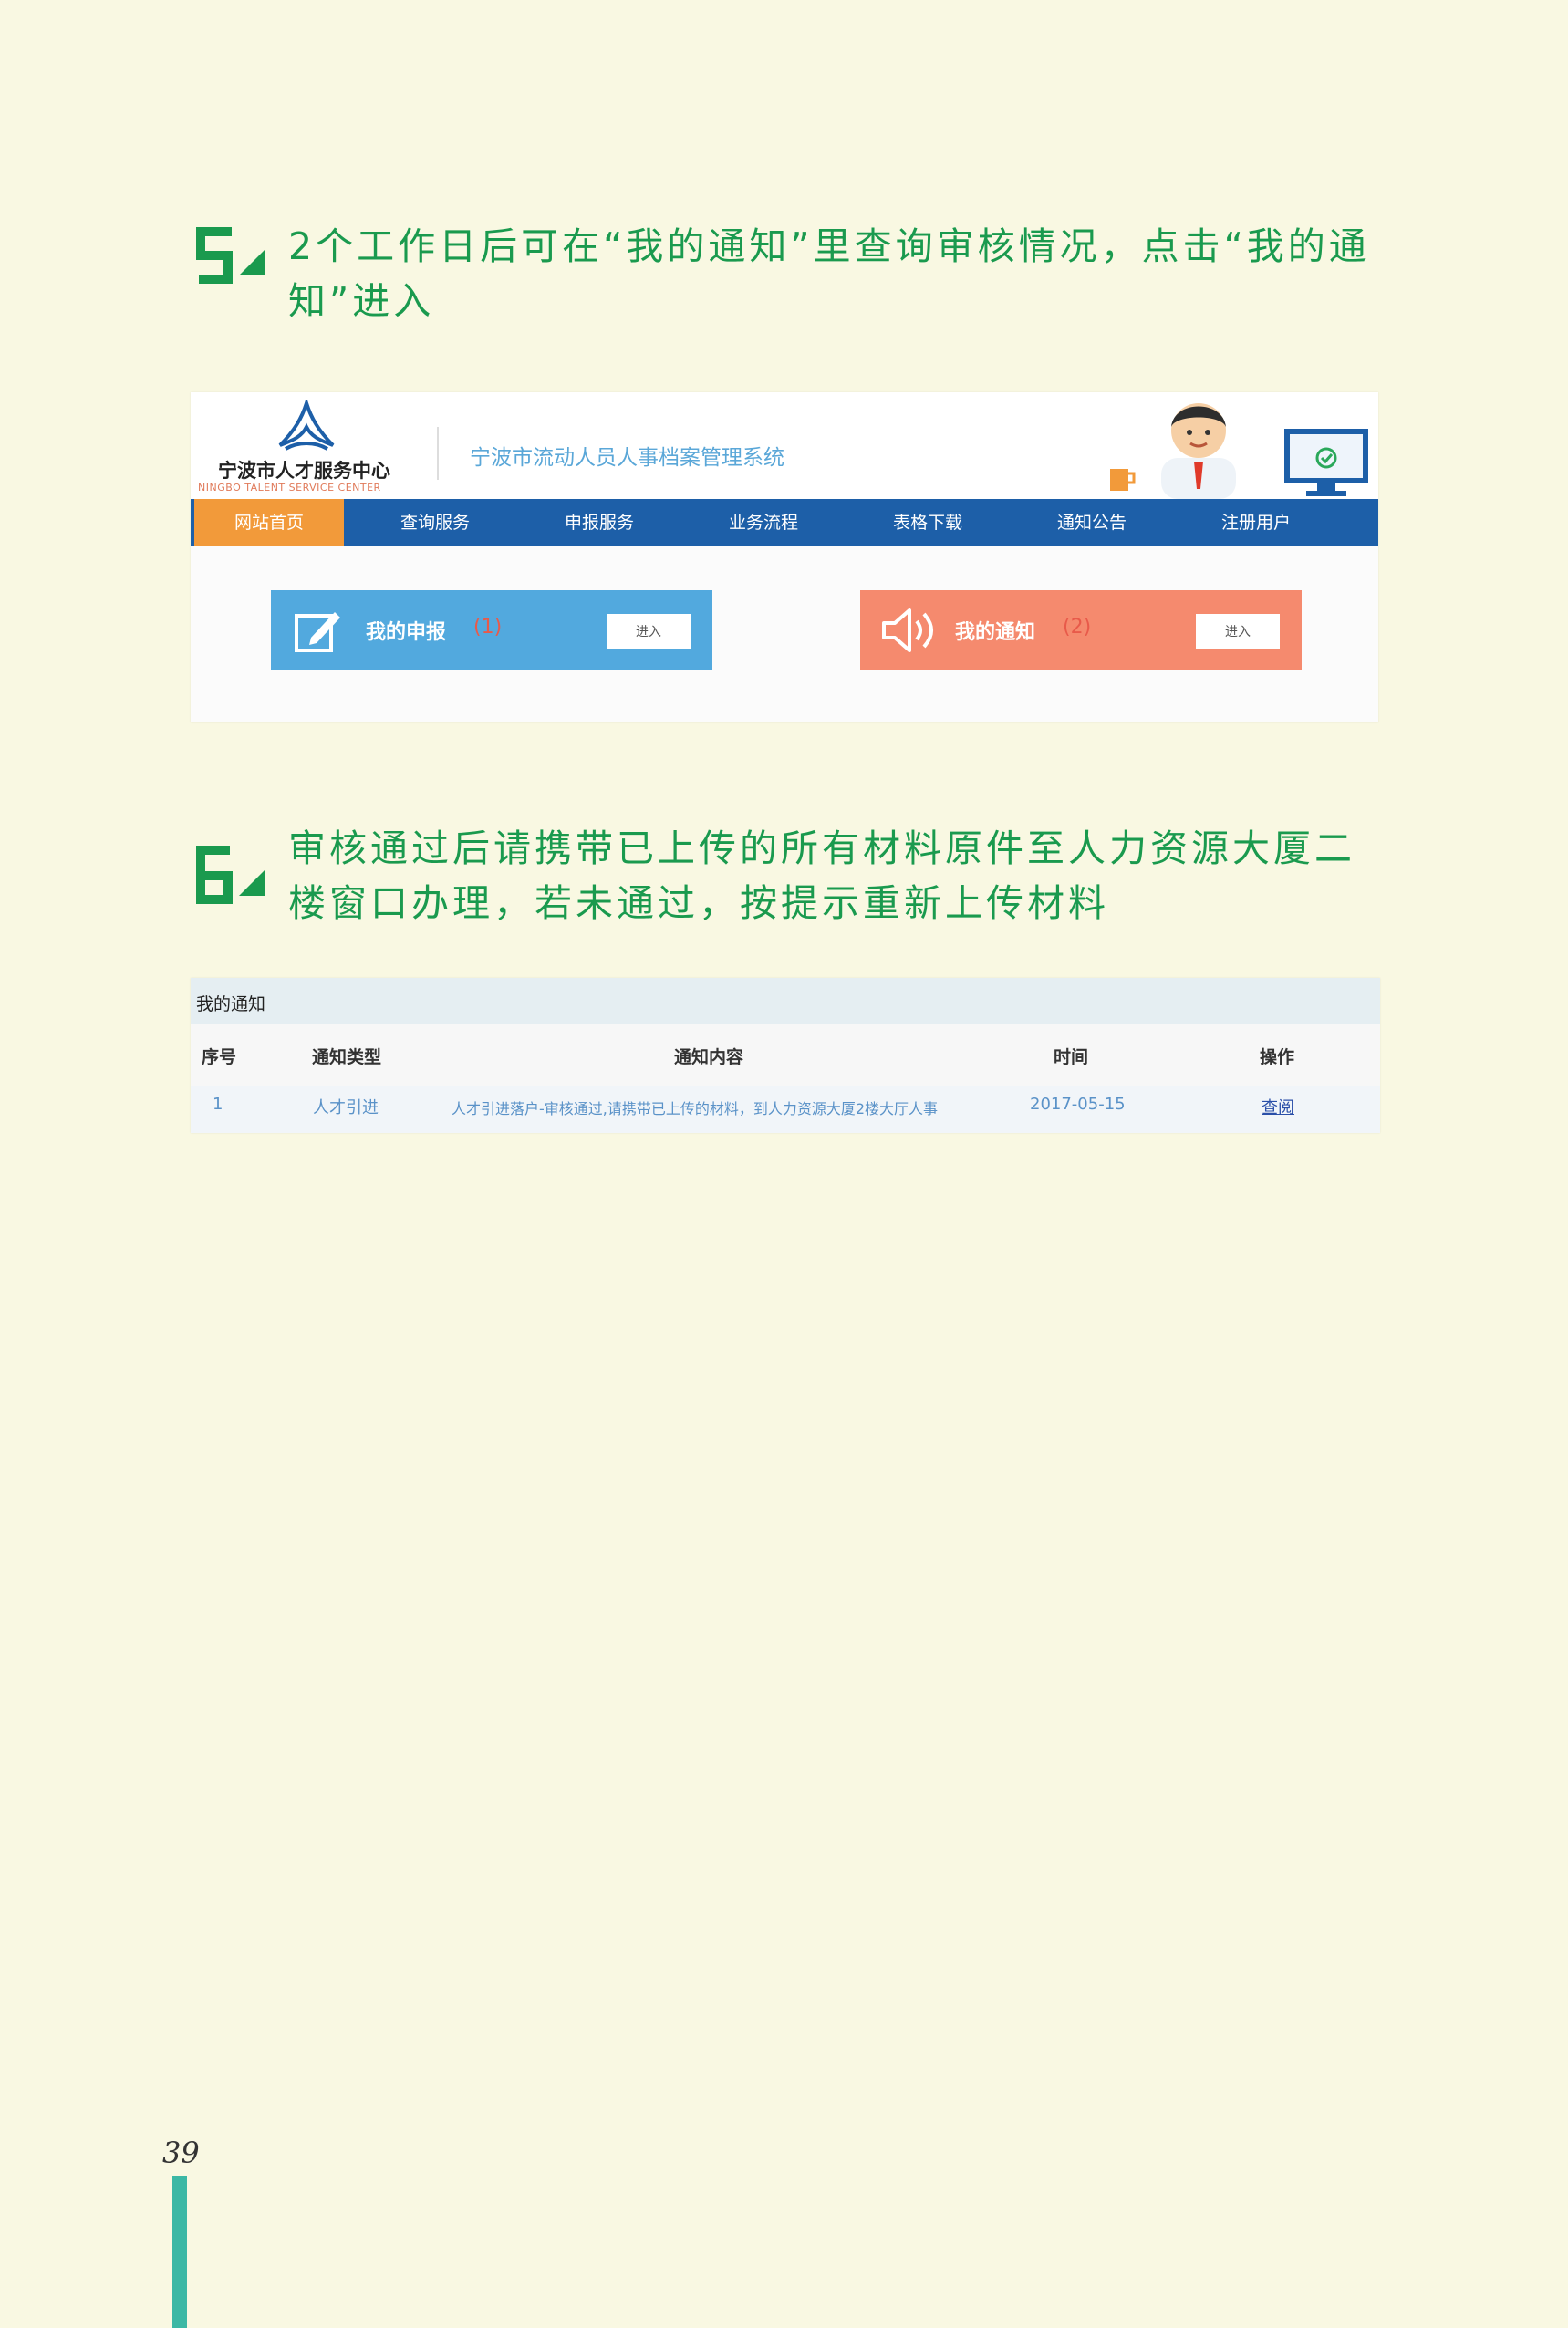  Describe the element at coordinates (306, 425) in the screenshot. I see `logo-icon` at that location.